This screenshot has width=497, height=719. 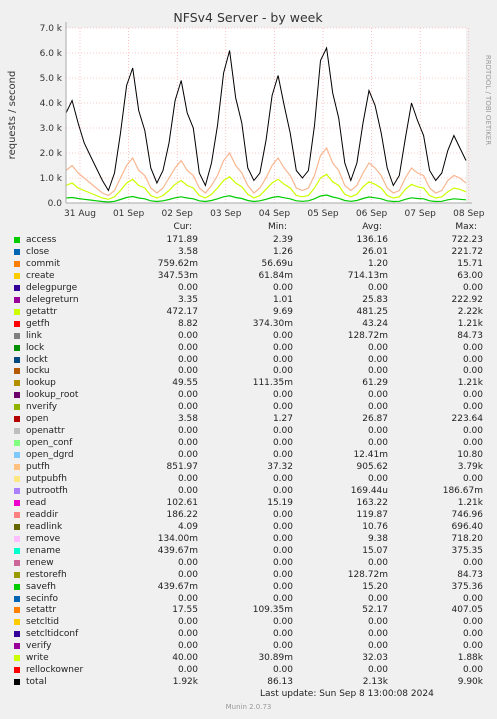 I want to click on legend-name: write, so click(x=37, y=658).